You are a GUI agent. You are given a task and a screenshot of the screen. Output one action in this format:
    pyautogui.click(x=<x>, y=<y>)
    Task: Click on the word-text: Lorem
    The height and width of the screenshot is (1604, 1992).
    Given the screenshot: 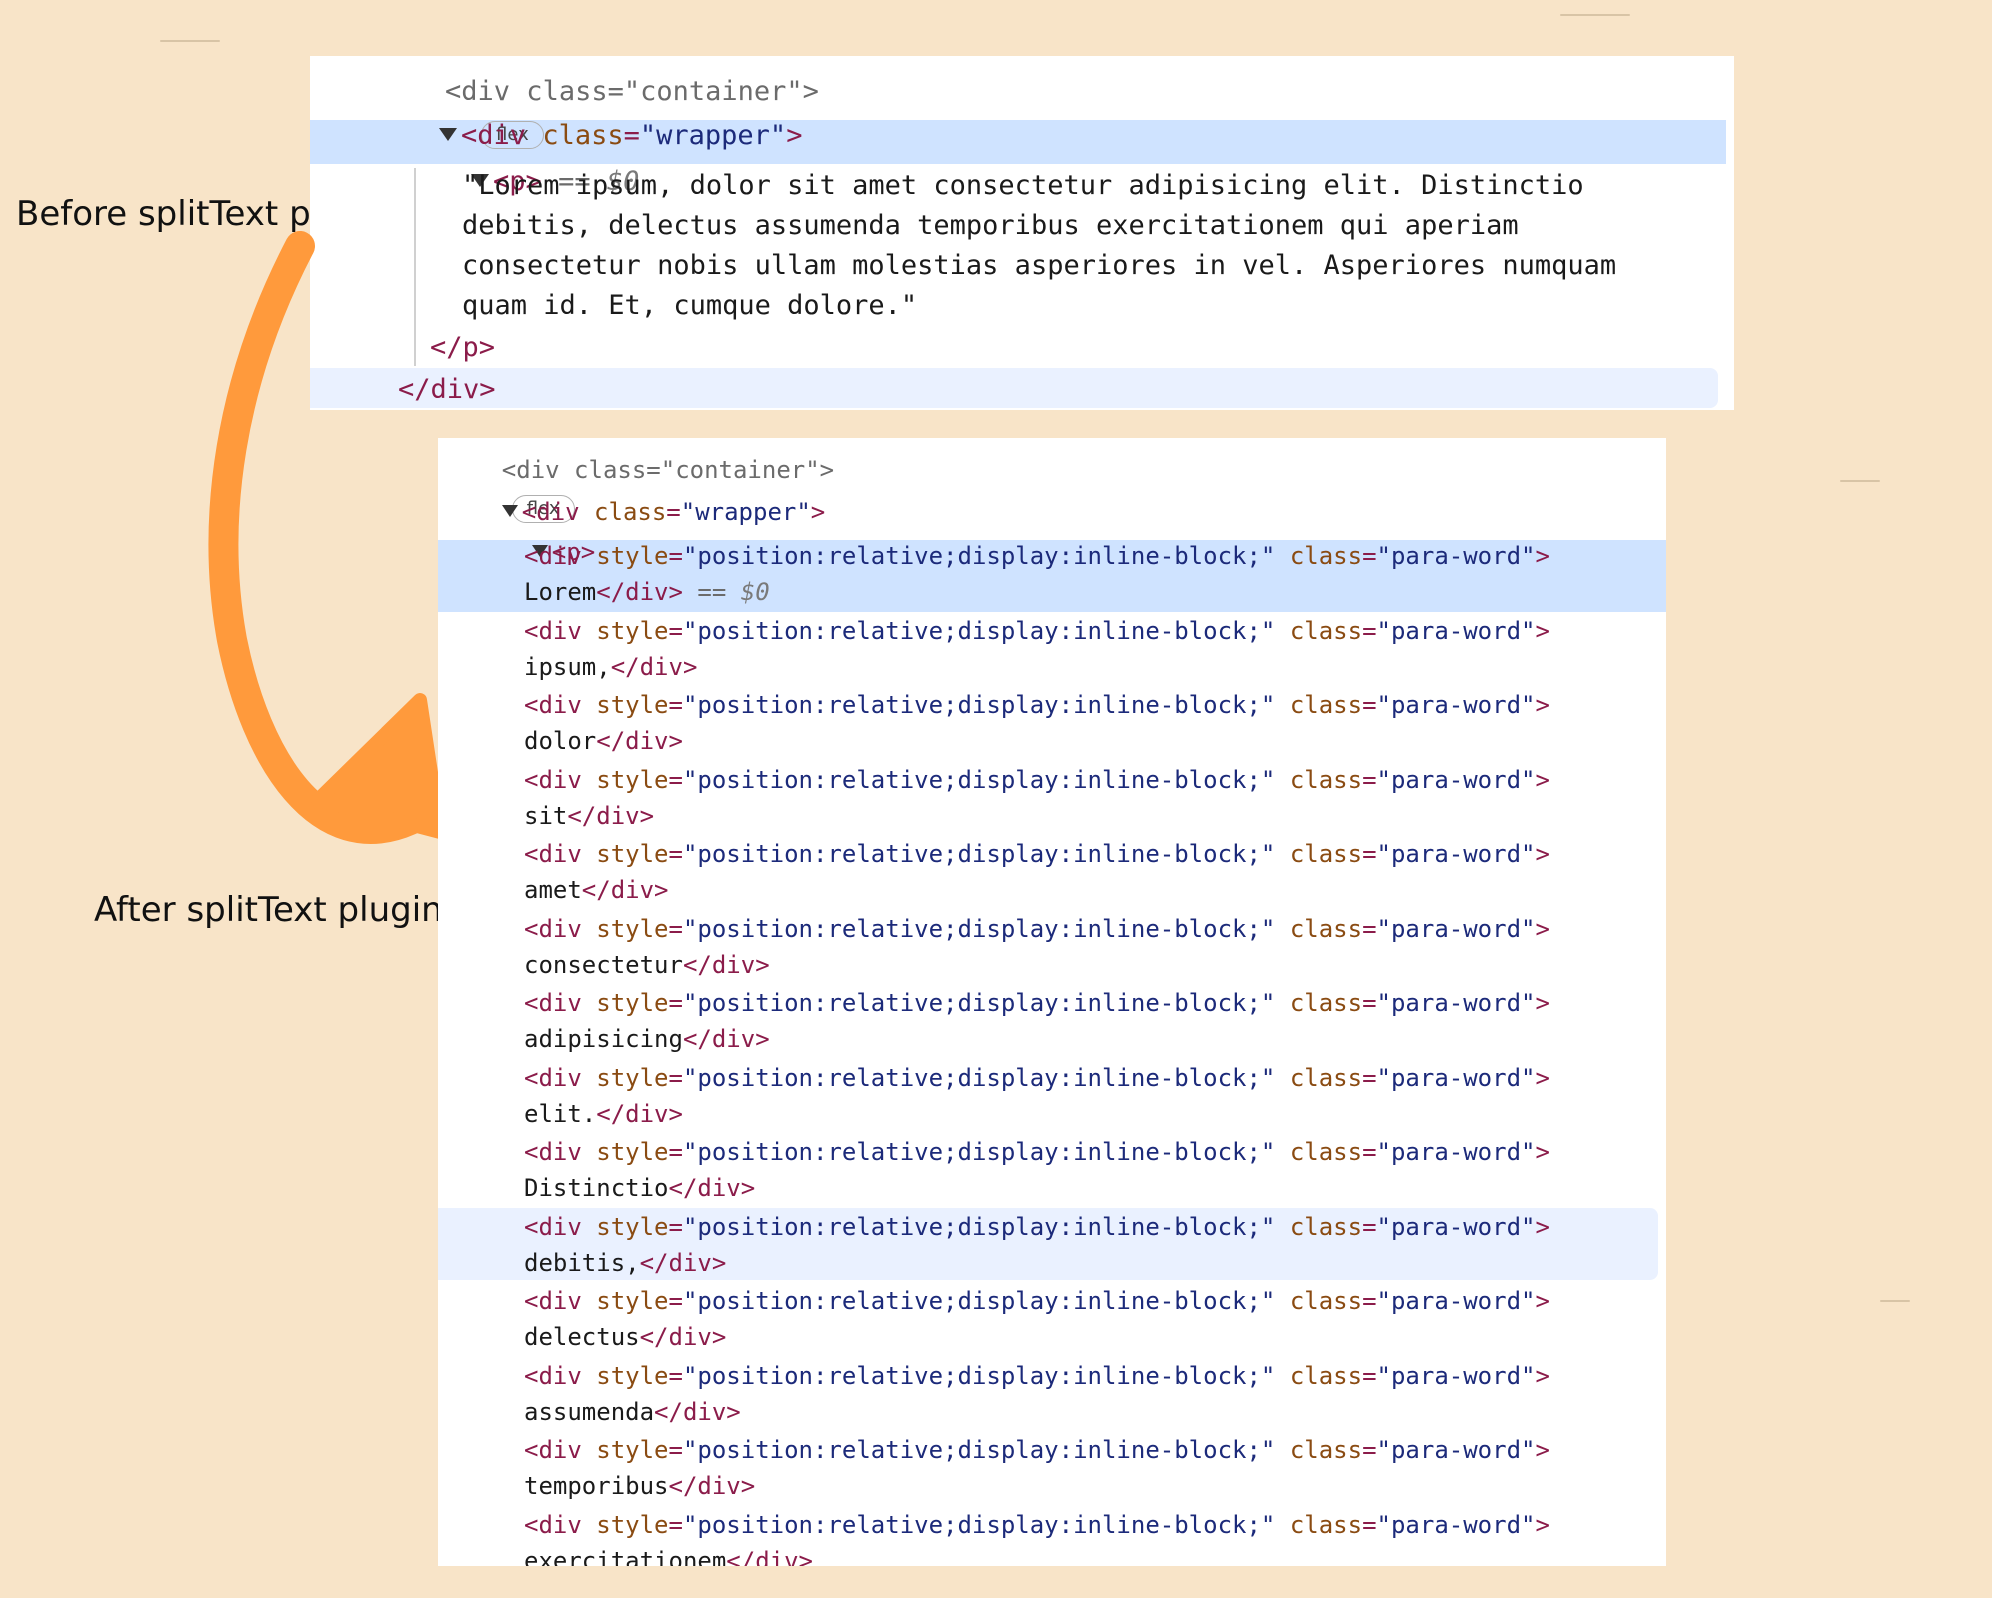 What is the action you would take?
    pyautogui.click(x=560, y=592)
    